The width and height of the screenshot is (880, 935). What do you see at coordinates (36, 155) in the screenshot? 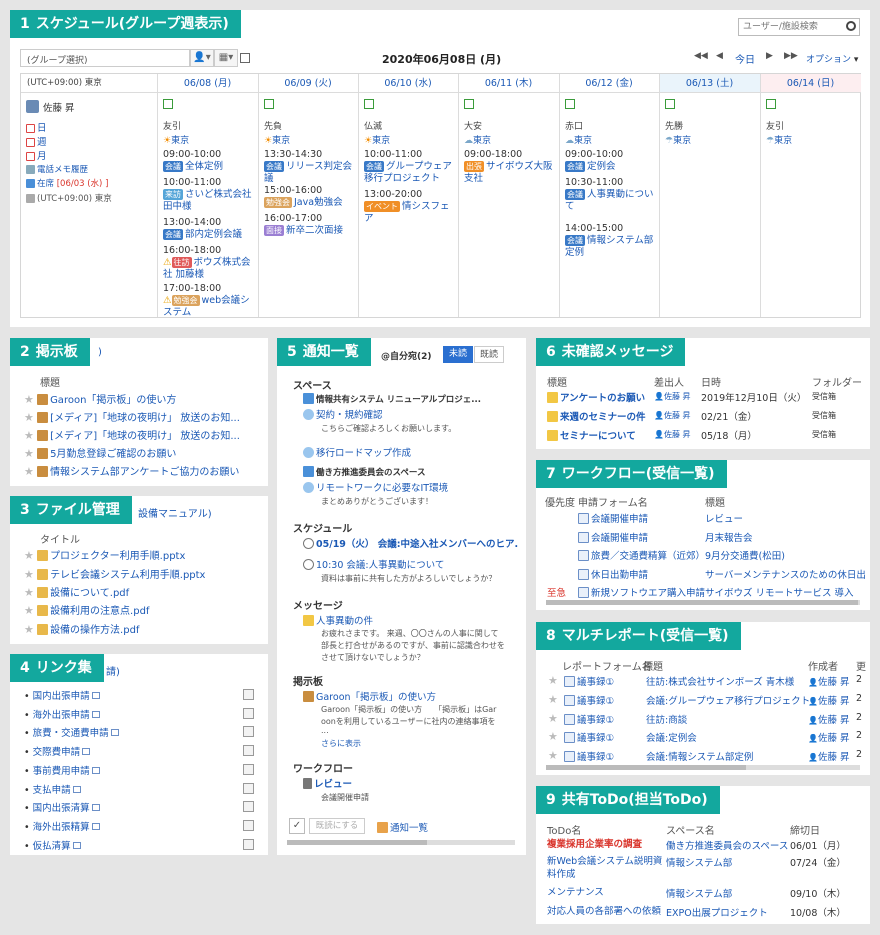
I see `user-link-month: 月` at bounding box center [36, 155].